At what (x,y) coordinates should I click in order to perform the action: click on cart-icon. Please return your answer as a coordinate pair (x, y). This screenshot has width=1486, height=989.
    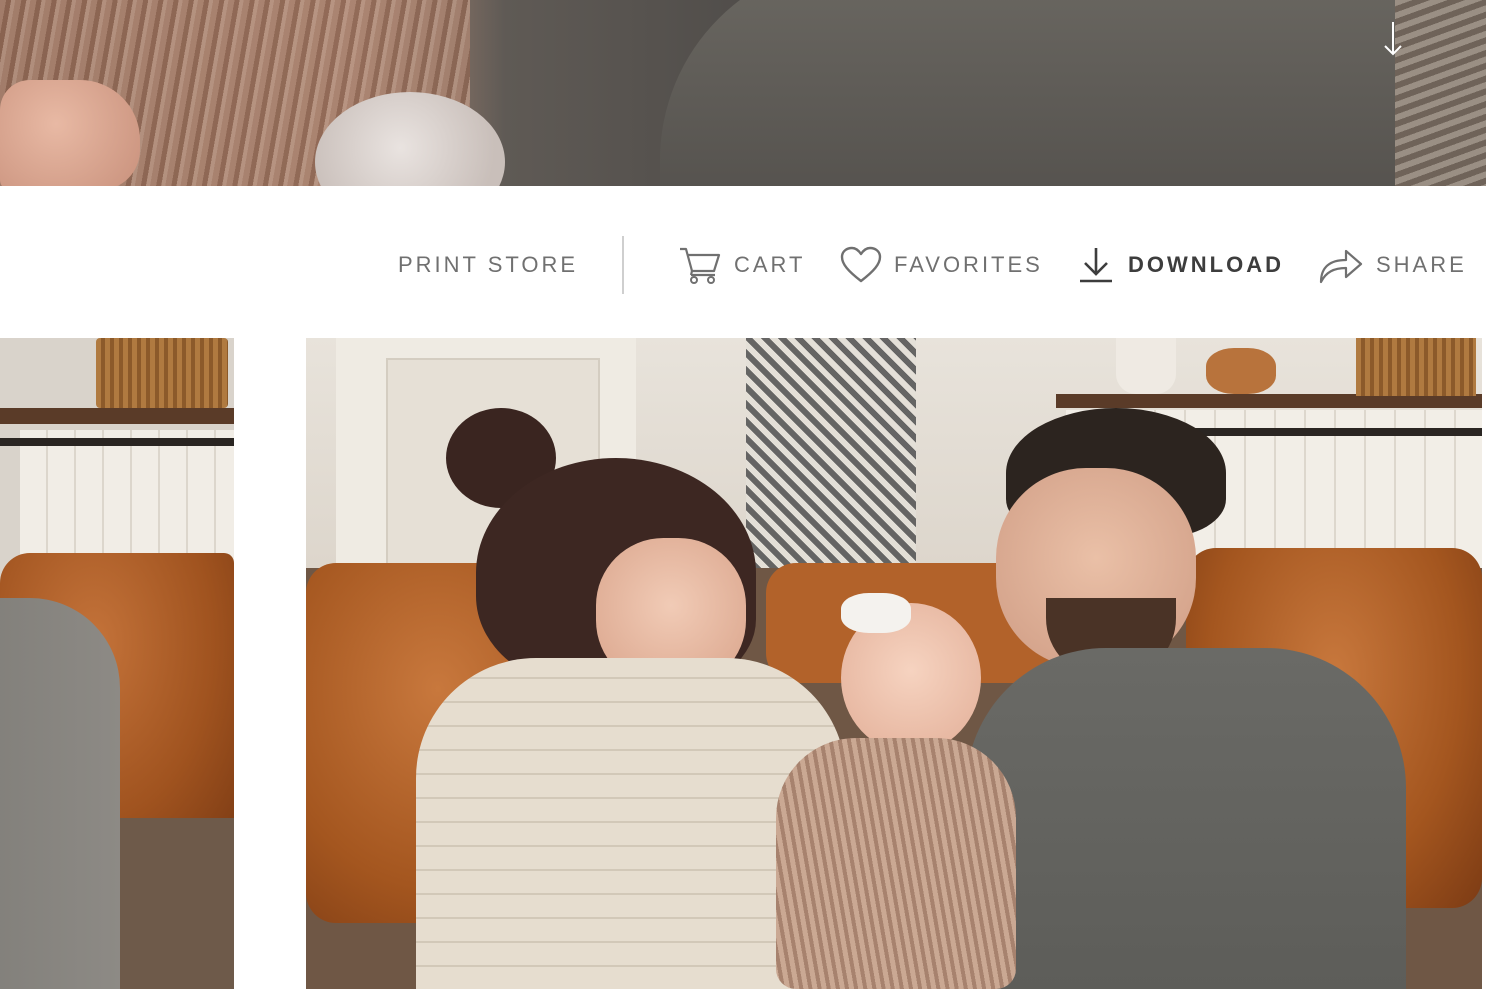
    Looking at the image, I should click on (700, 265).